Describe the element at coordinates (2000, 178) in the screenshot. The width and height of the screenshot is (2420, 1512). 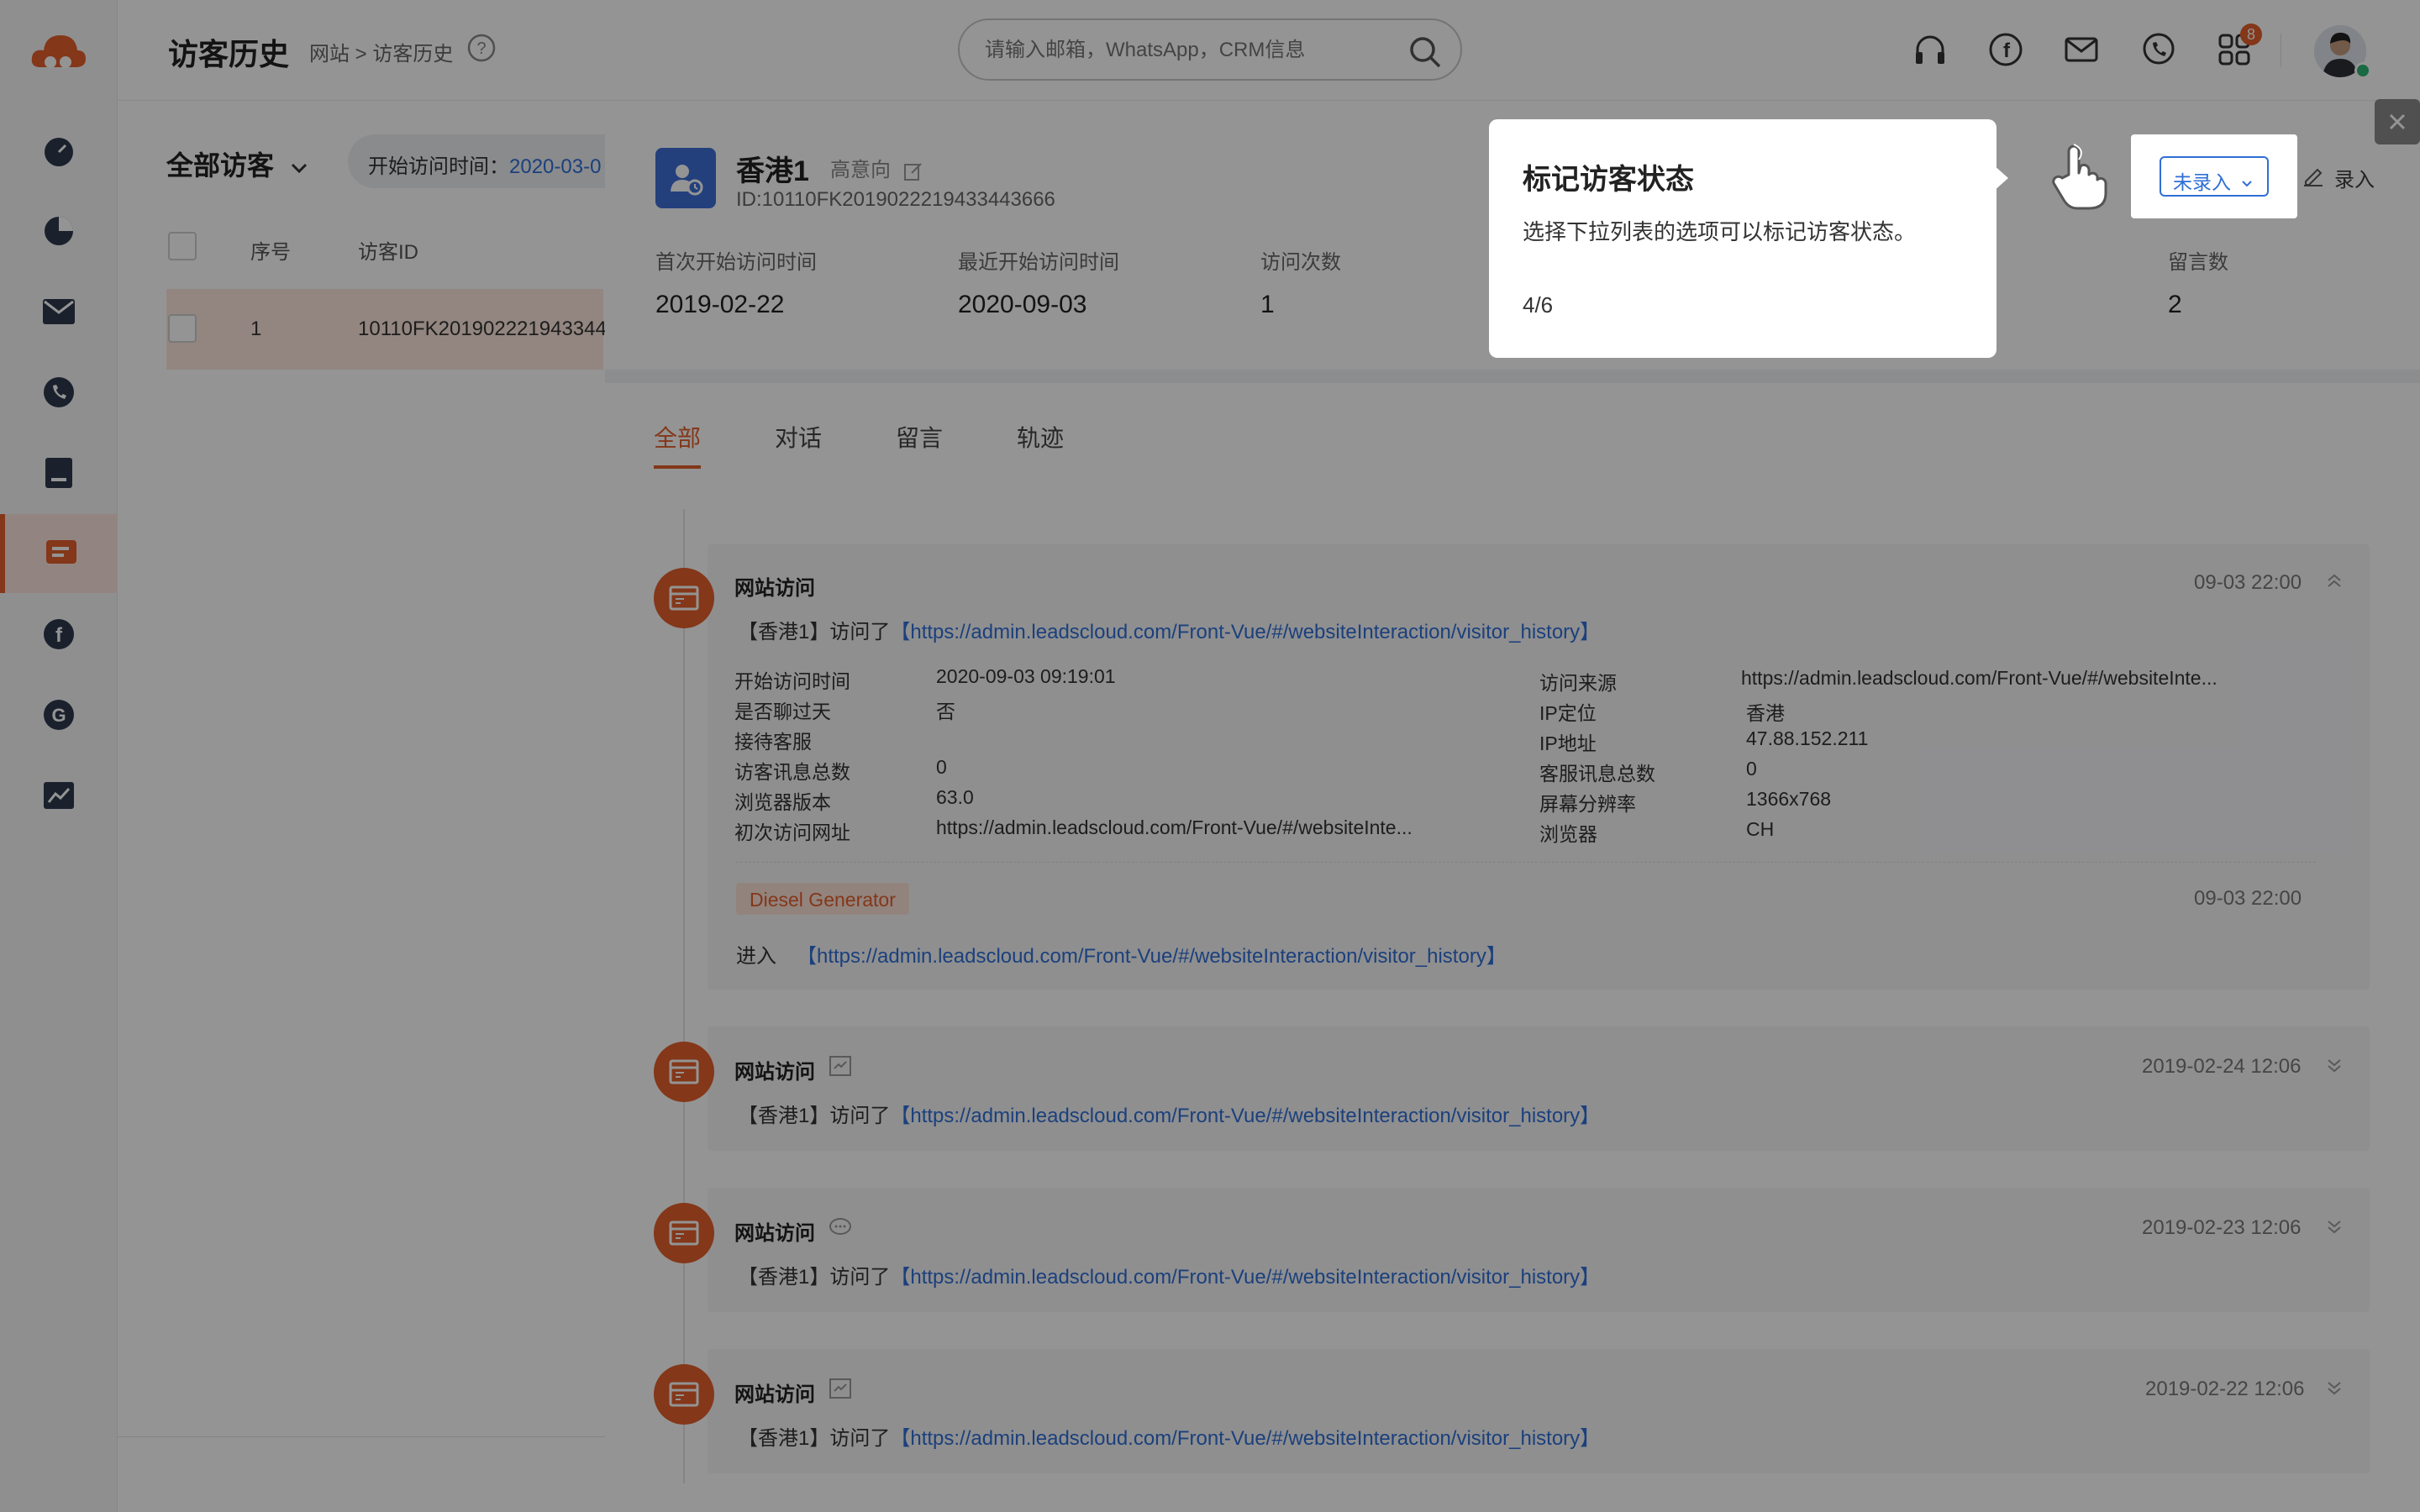
I see `tooltip-arrow` at that location.